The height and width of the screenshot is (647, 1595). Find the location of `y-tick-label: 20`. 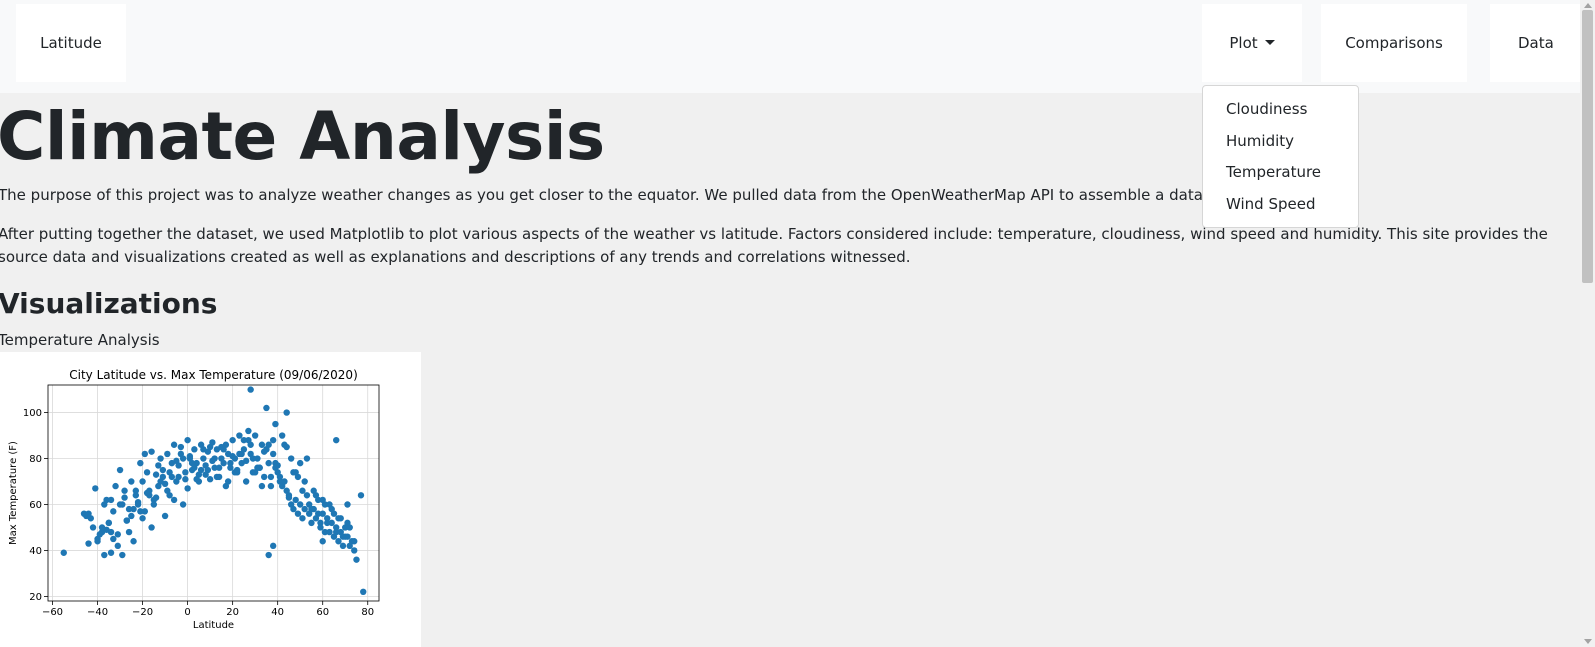

y-tick-label: 20 is located at coordinates (35, 597).